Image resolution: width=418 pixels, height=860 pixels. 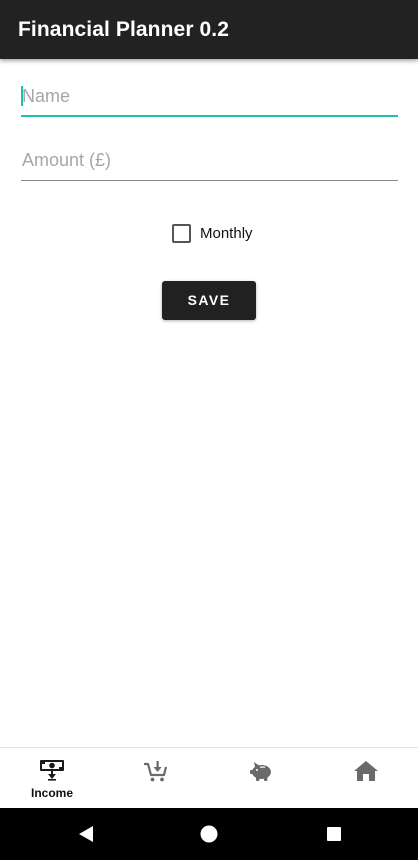 What do you see at coordinates (52, 770) in the screenshot?
I see `income-icon` at bounding box center [52, 770].